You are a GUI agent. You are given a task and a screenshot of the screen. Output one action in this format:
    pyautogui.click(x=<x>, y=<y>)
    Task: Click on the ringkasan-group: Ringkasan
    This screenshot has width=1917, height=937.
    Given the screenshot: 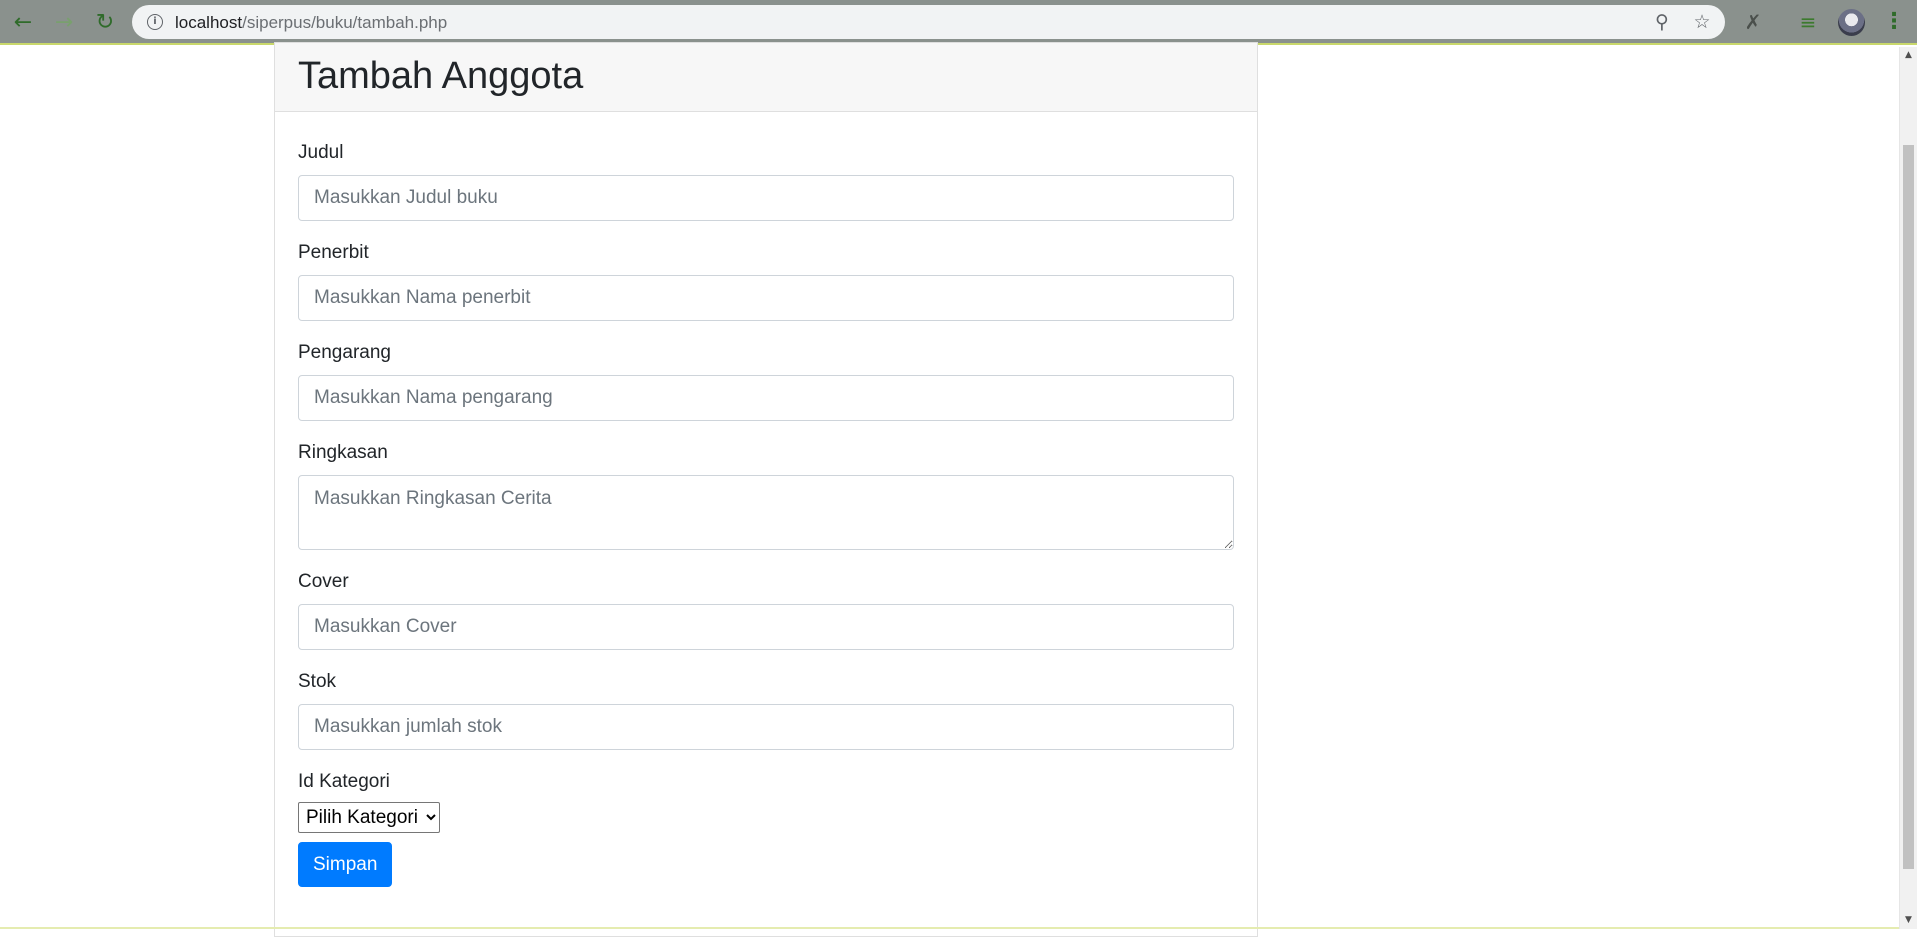 What is the action you would take?
    pyautogui.click(x=766, y=496)
    